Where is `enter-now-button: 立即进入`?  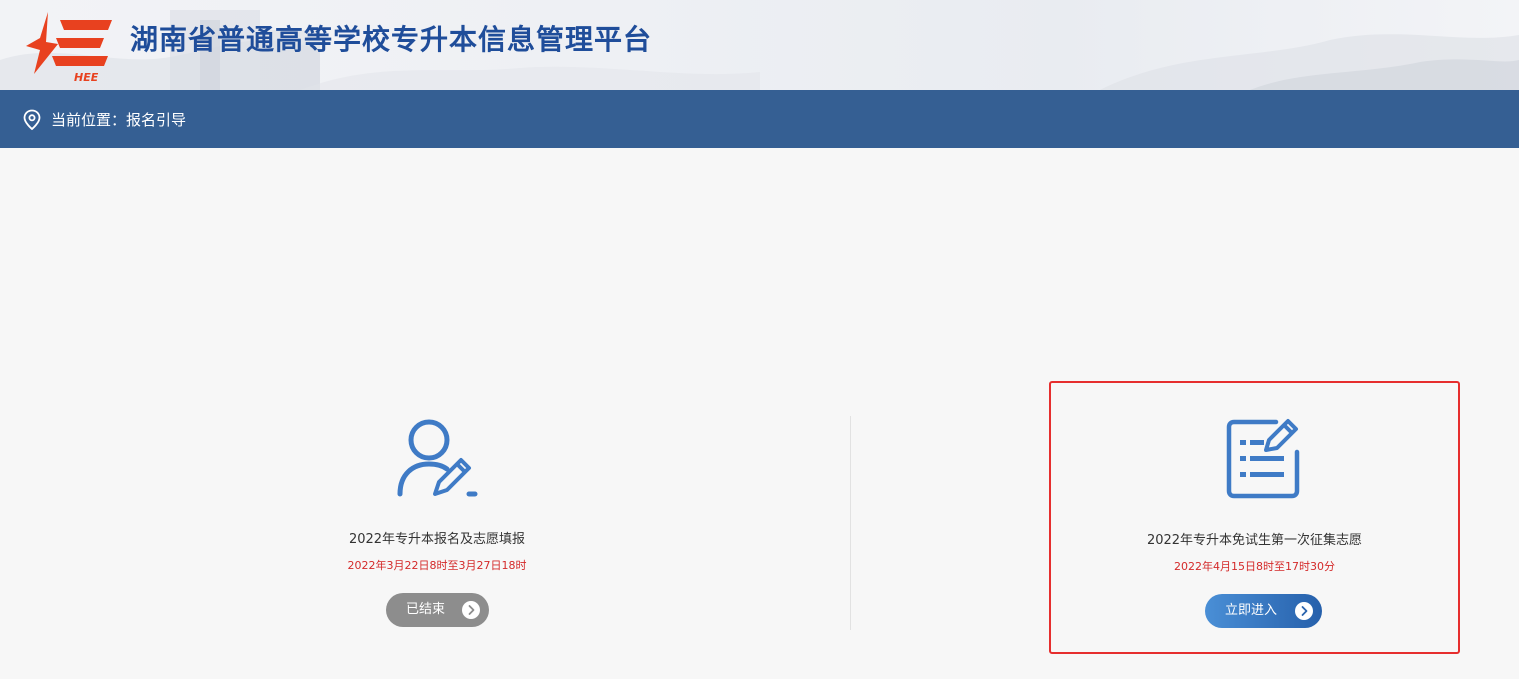 enter-now-button: 立即进入 is located at coordinates (1263, 611).